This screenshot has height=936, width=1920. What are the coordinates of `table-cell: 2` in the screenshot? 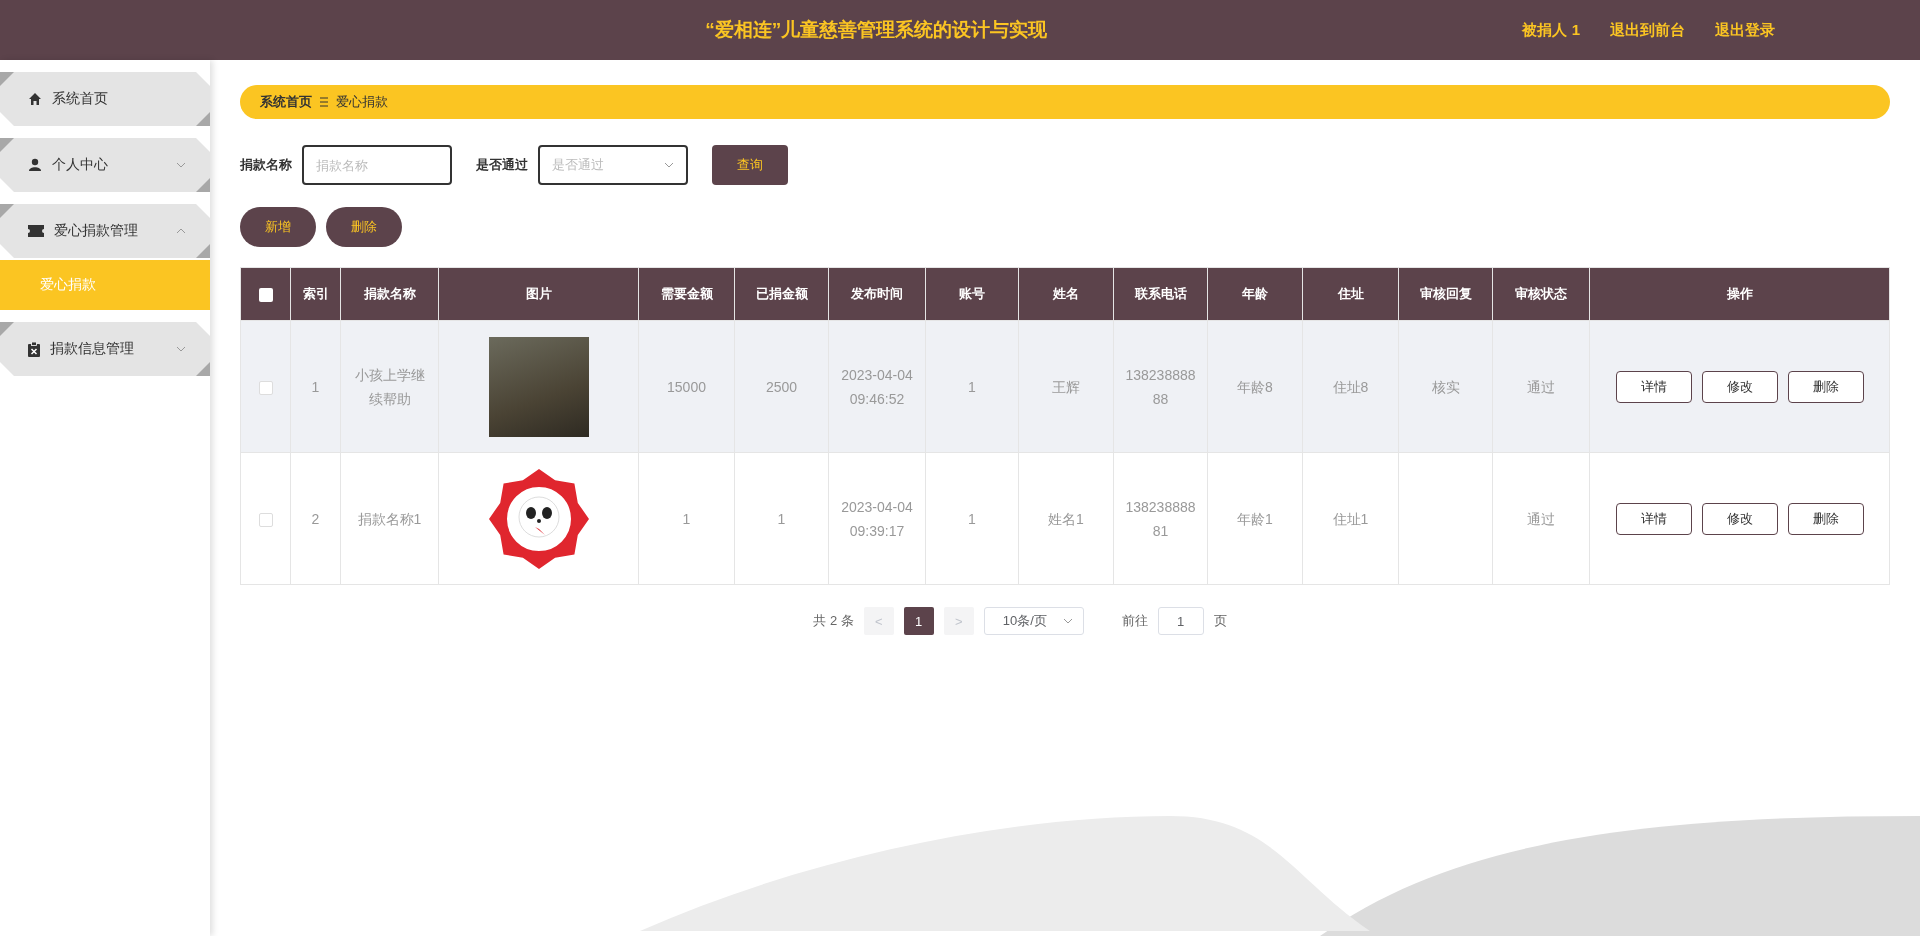 It's located at (315, 518).